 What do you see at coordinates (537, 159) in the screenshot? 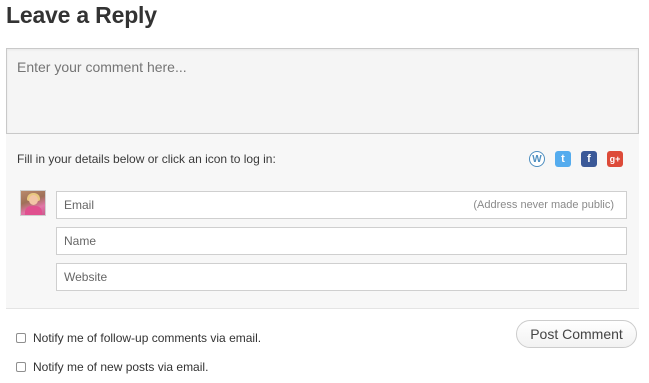
I see `wordpress-icon: W` at bounding box center [537, 159].